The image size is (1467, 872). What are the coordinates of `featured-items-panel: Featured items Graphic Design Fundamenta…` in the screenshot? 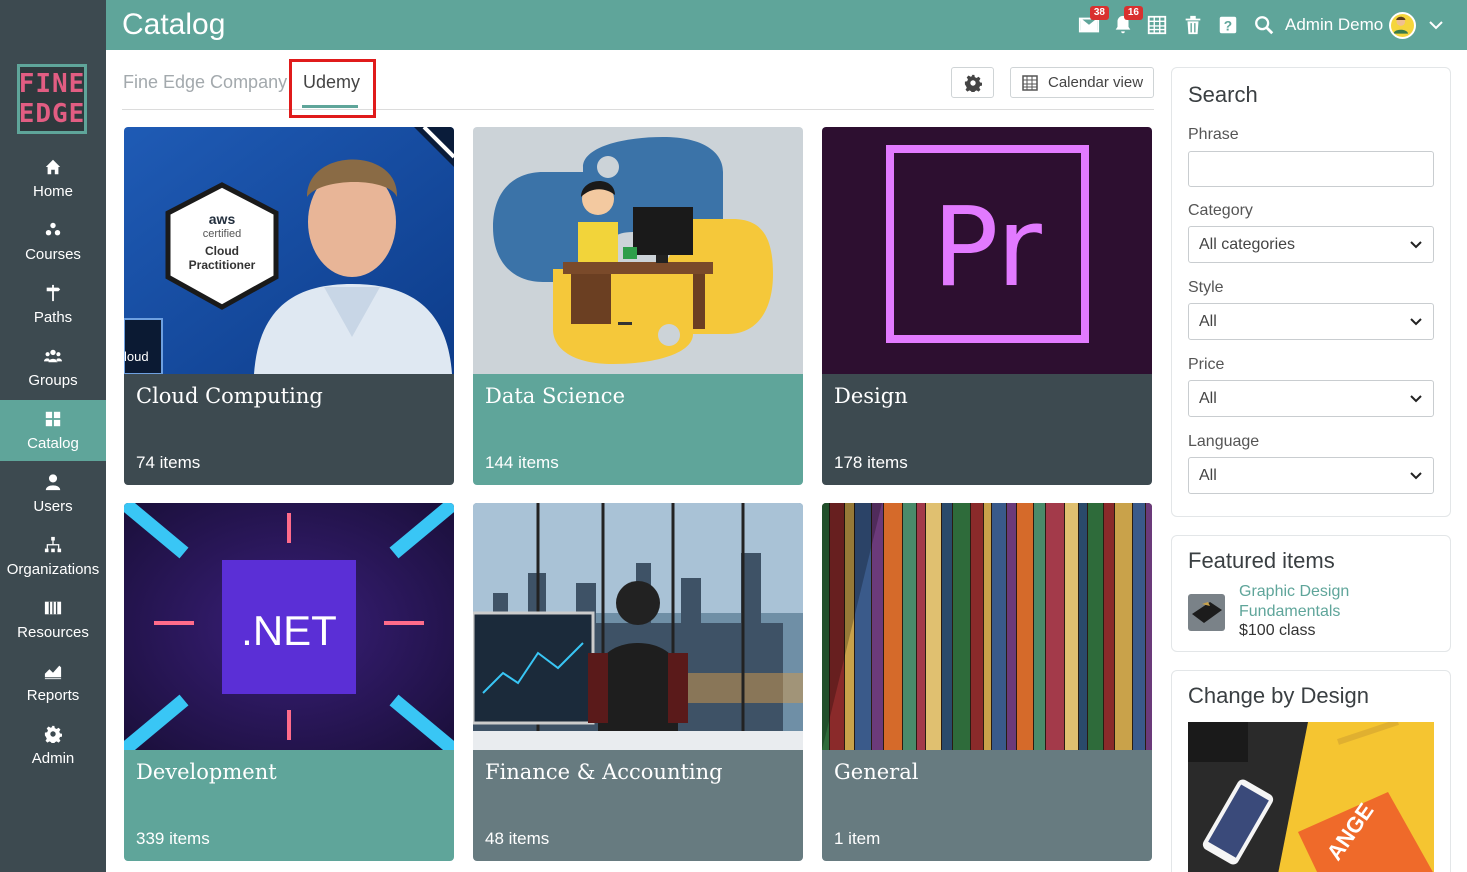 It's located at (1311, 593).